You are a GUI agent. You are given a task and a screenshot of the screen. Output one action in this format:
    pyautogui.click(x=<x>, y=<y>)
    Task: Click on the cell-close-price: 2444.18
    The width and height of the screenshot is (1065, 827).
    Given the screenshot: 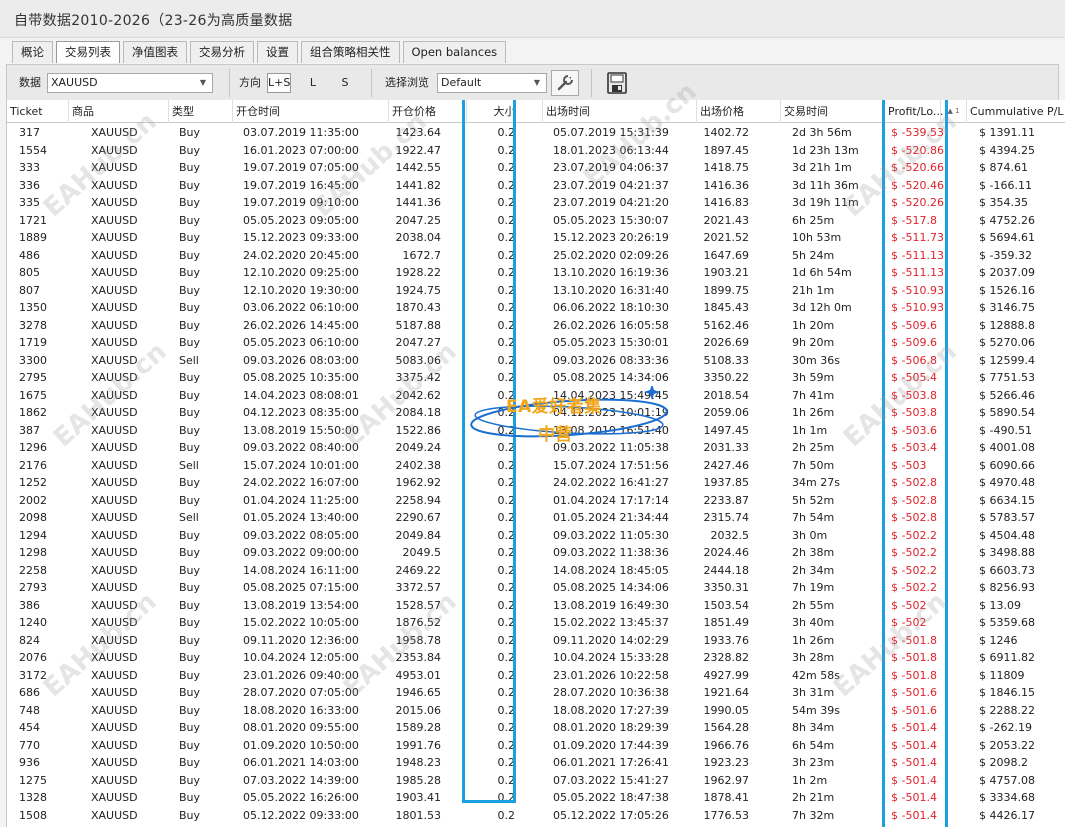 What is the action you would take?
    pyautogui.click(x=726, y=570)
    